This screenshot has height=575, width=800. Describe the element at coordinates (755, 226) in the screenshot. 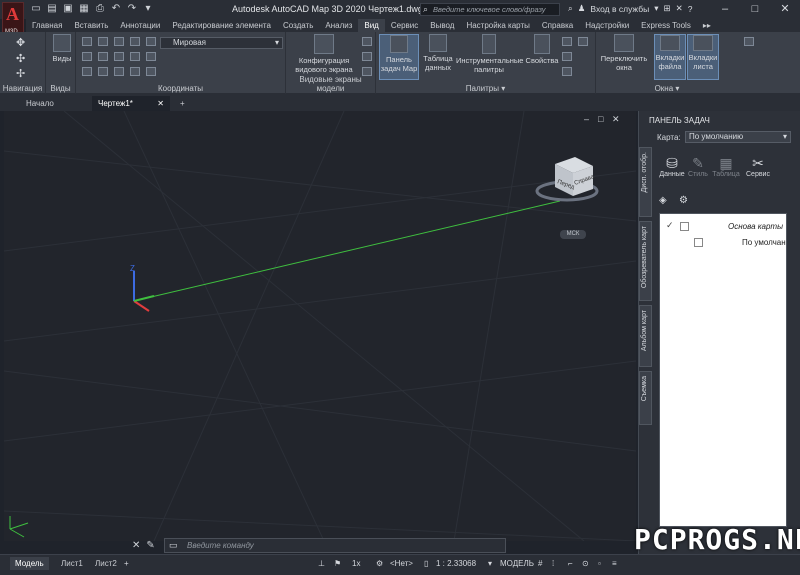

I see `layer-row-base-map: Основа карты` at that location.